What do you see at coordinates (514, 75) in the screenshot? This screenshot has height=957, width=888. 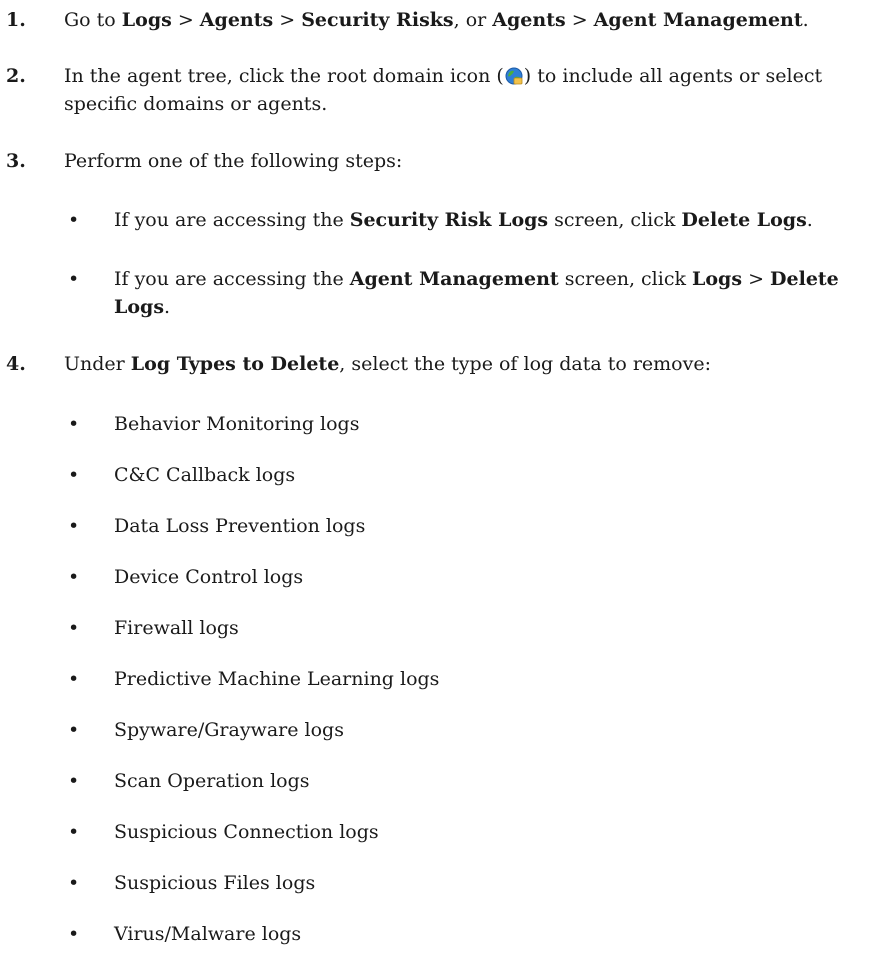 I see `root-domain-globe-icon` at bounding box center [514, 75].